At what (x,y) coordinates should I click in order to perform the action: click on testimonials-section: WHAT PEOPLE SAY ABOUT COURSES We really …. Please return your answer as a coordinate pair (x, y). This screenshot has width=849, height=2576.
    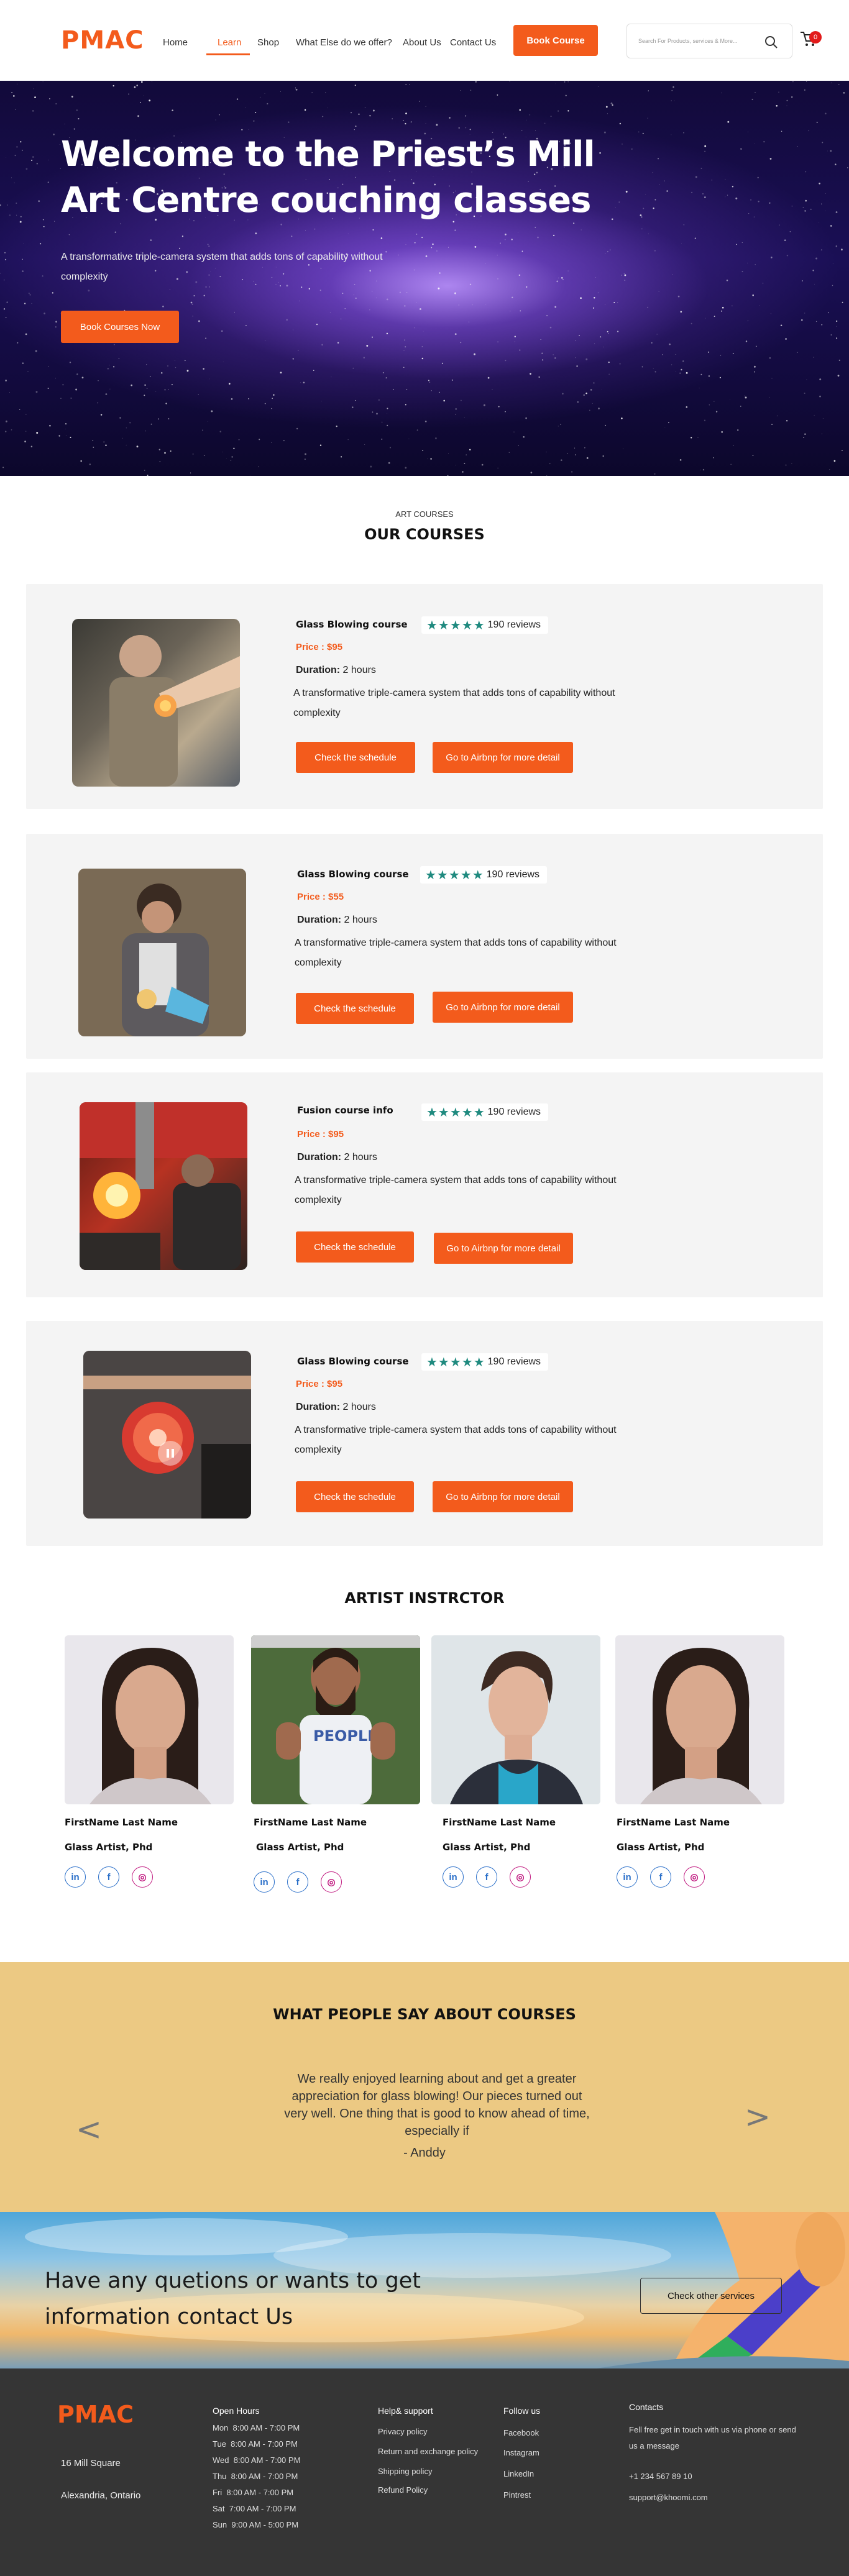
    Looking at the image, I should click on (424, 2087).